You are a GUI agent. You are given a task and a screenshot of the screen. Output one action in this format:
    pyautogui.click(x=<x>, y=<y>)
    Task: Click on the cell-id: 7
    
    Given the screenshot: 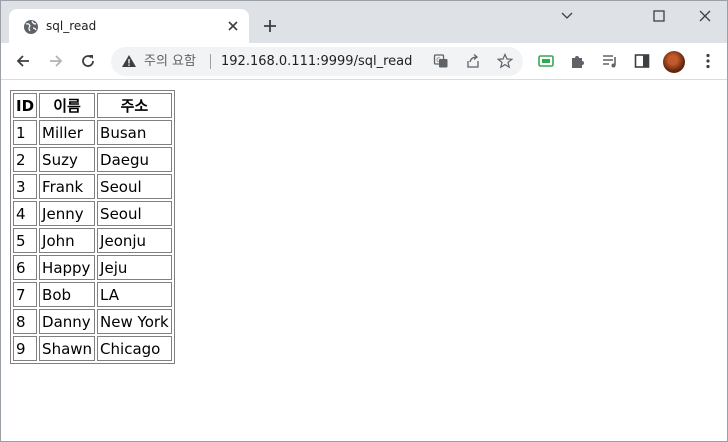 What is the action you would take?
    pyautogui.click(x=25, y=294)
    